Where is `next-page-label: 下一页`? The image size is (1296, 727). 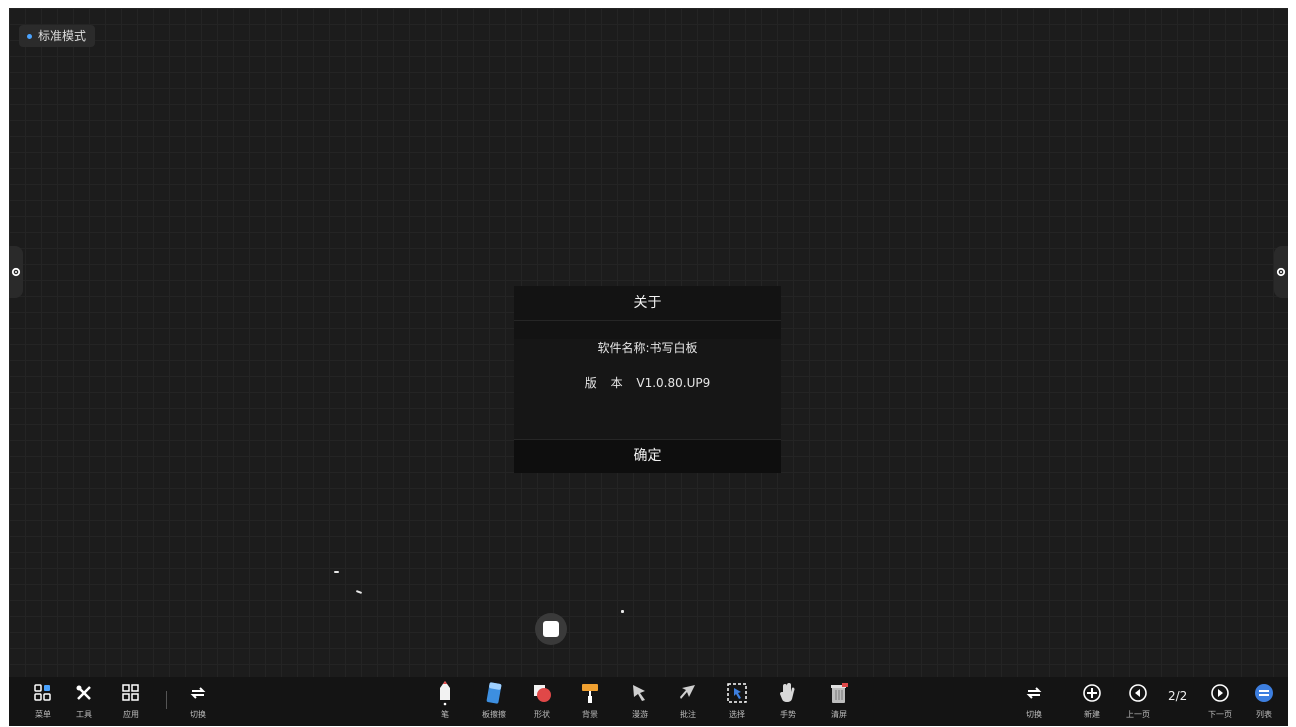
next-page-label: 下一页 is located at coordinates (1220, 714).